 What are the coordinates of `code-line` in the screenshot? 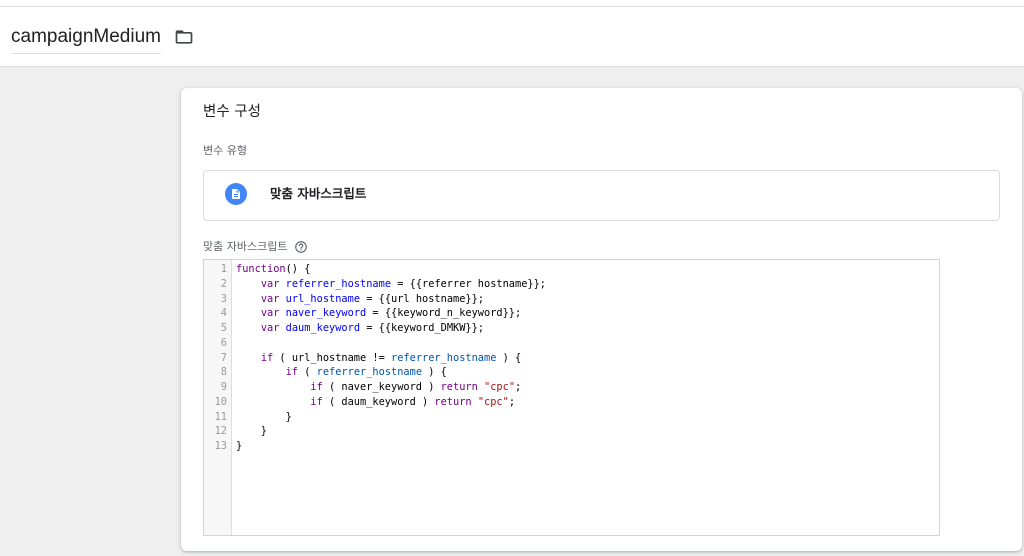 It's located at (587, 343).